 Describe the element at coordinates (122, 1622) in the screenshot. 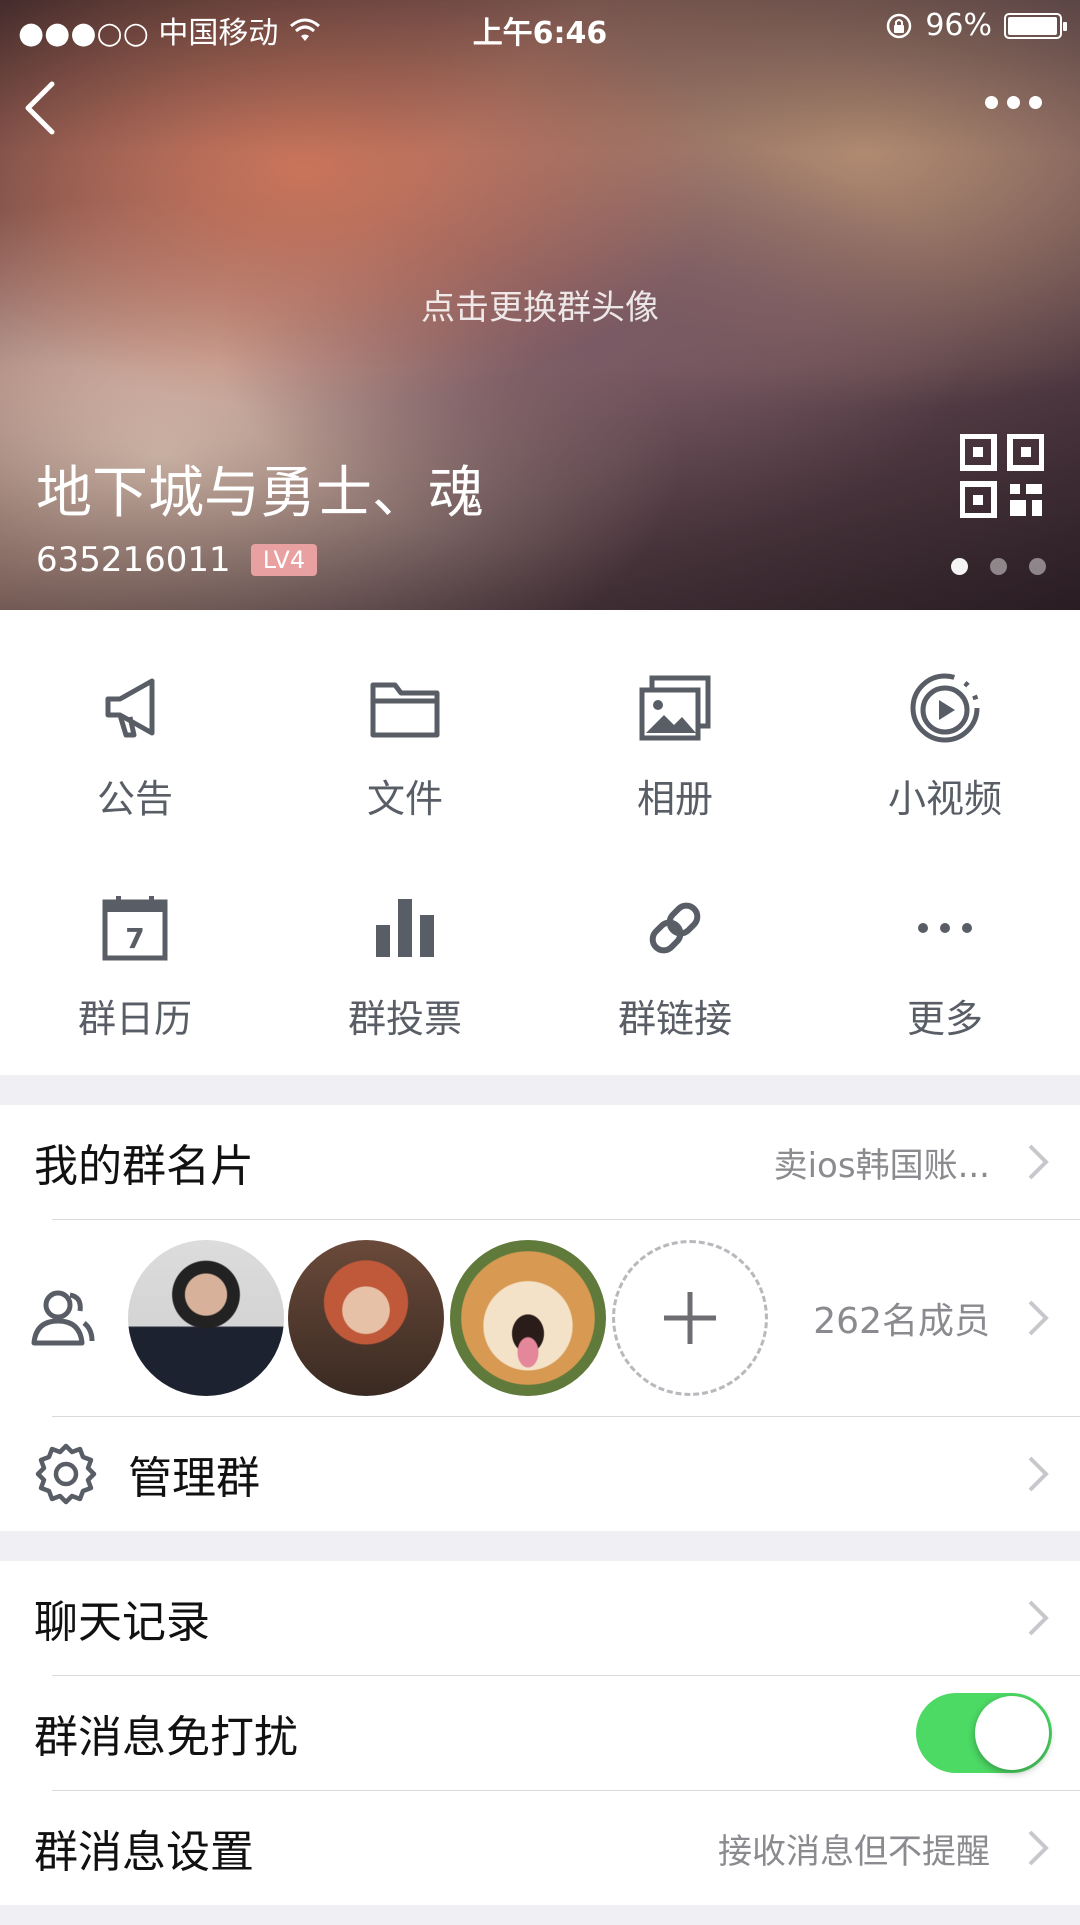

I see `chat-history-title: 聊天记录` at that location.